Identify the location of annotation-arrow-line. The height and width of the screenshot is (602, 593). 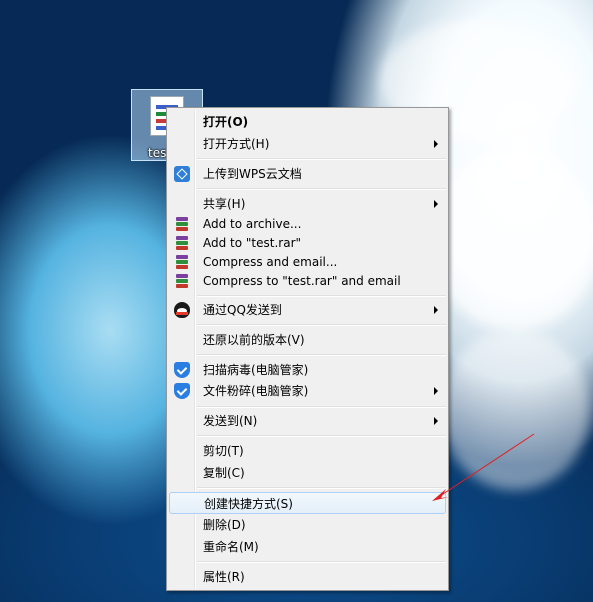
(487, 465).